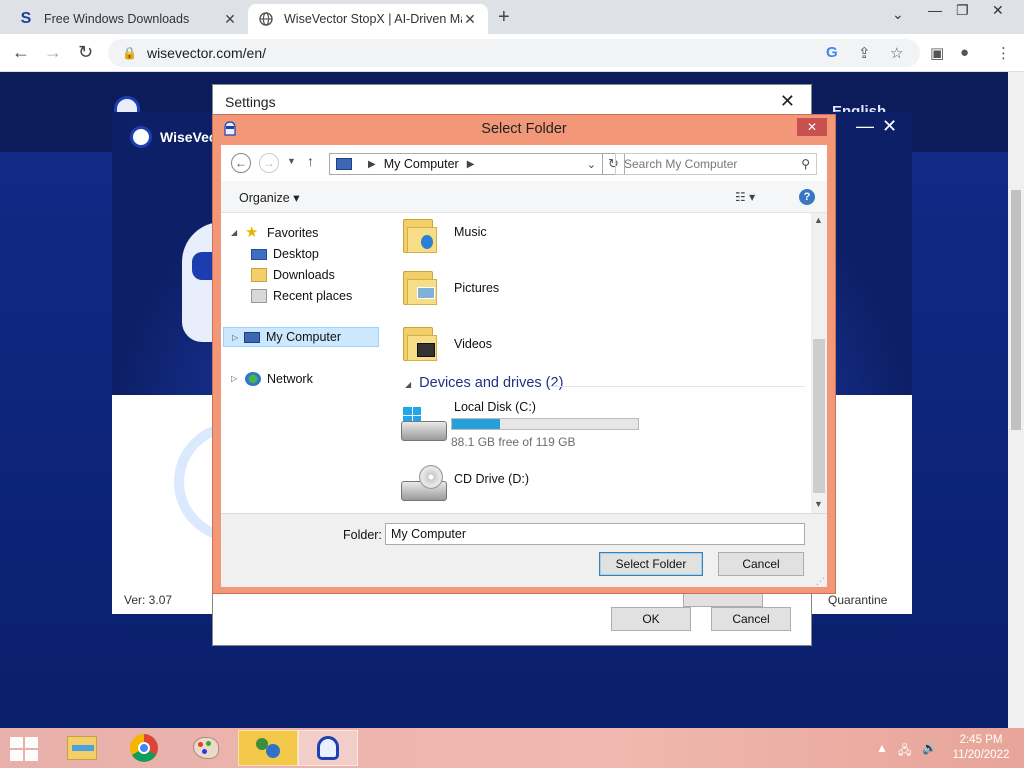 Image resolution: width=1024 pixels, height=768 pixels. What do you see at coordinates (805, 164) in the screenshot?
I see `search-icon: ⚲` at bounding box center [805, 164].